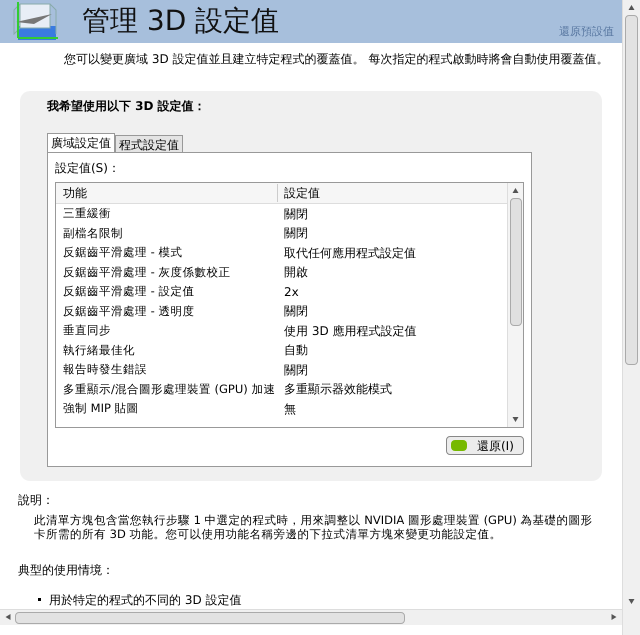  I want to click on value-cell: 2x, so click(288, 291).